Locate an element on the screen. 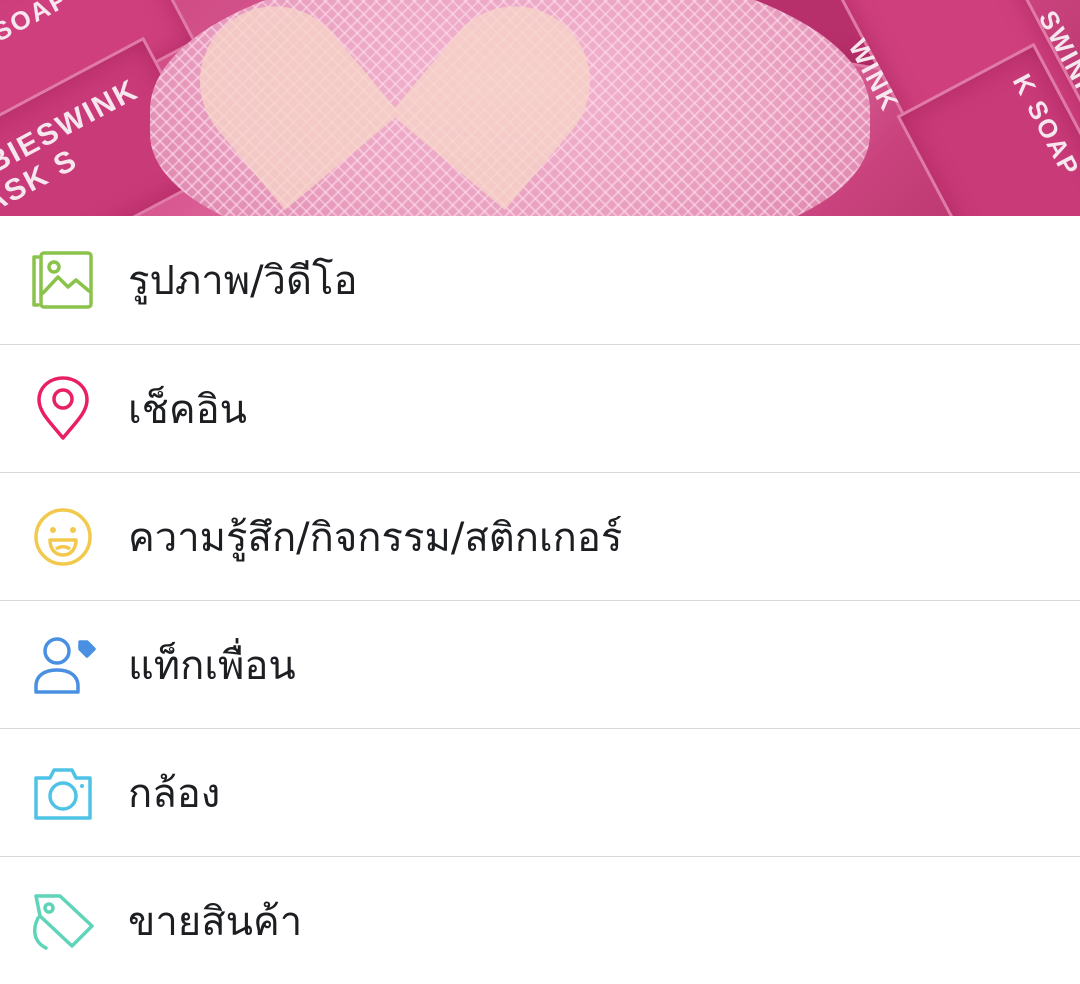  photo-video-icon is located at coordinates (63, 280).